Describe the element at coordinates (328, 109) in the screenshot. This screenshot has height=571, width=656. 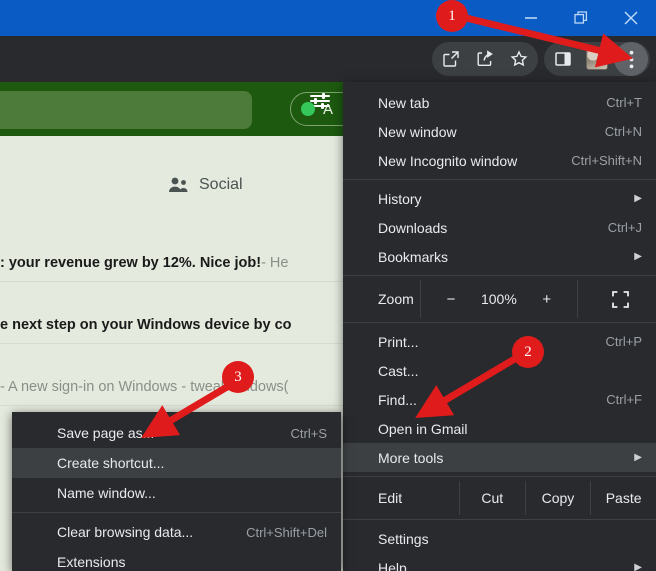
I see `account-initial: A` at that location.